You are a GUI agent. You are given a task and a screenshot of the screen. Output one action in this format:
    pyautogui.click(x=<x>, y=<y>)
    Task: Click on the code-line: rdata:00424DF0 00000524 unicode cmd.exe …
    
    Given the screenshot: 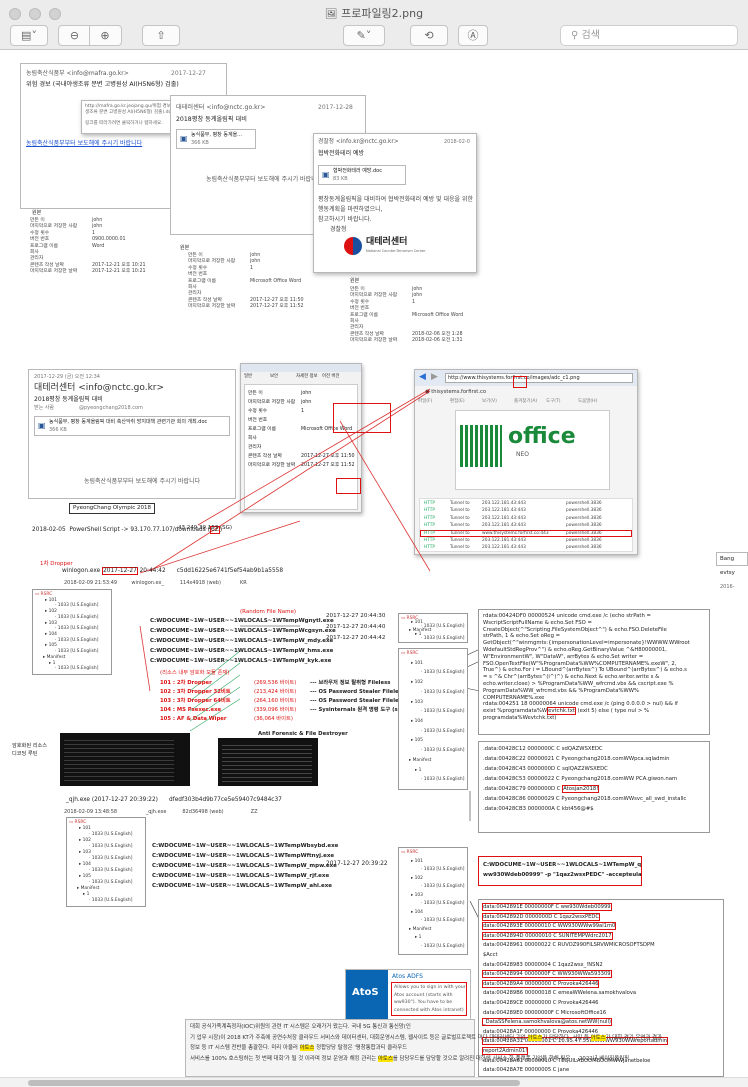 What is the action you would take?
    pyautogui.click(x=567, y=616)
    